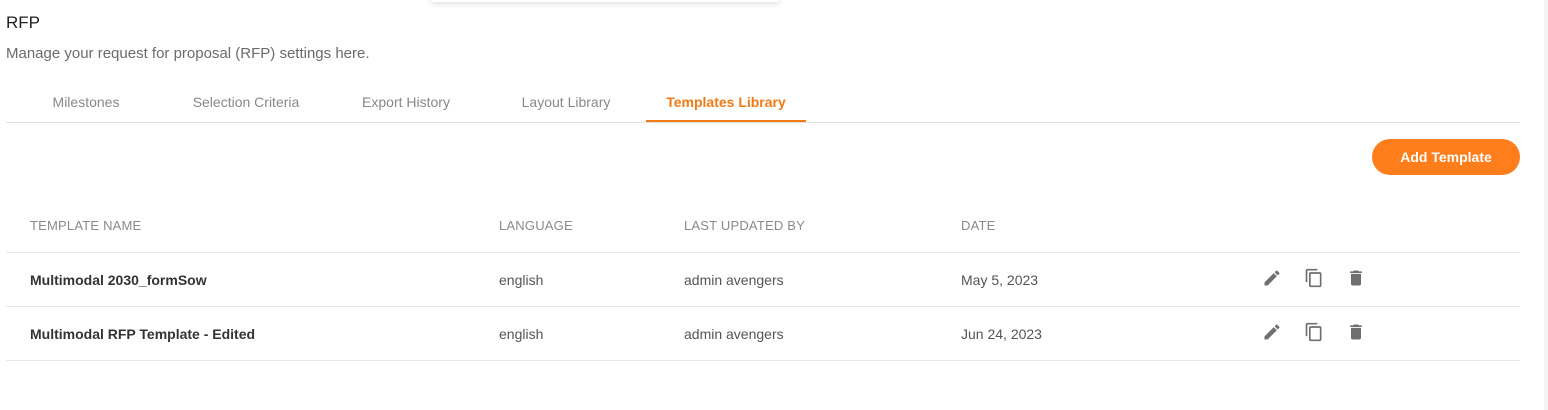 The height and width of the screenshot is (410, 1548). I want to click on scrollbar-track, so click(1546, 205).